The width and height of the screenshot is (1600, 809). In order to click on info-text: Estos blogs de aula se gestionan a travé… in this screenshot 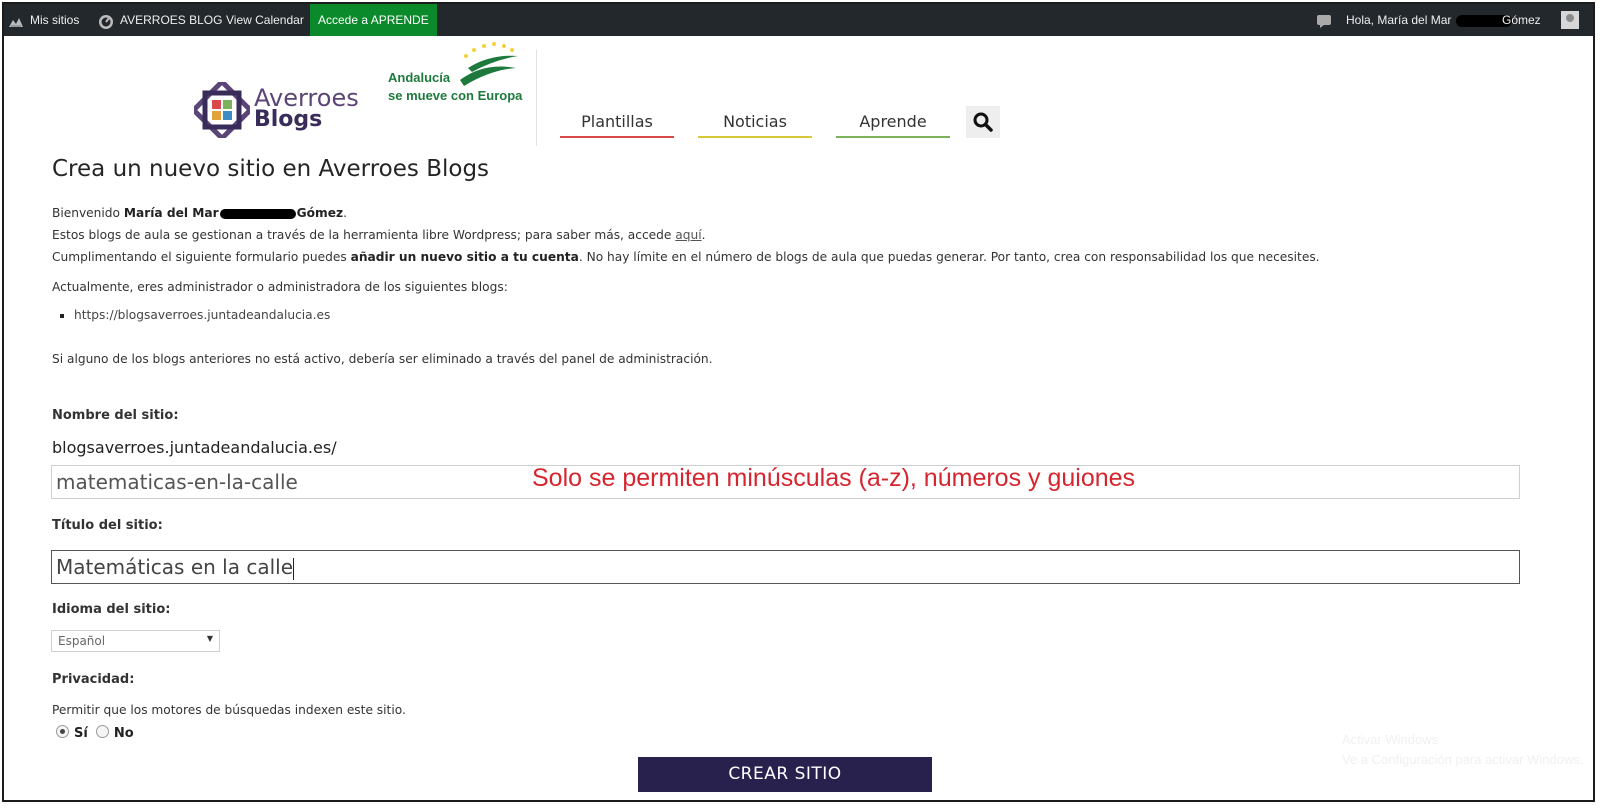, I will do `click(378, 235)`.